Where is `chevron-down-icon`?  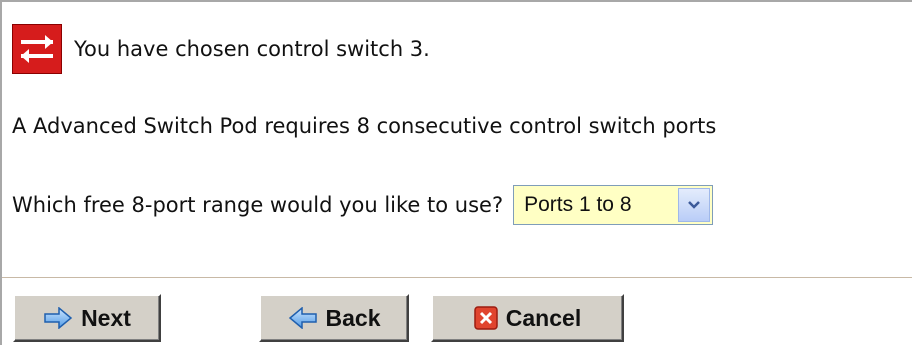 chevron-down-icon is located at coordinates (694, 205).